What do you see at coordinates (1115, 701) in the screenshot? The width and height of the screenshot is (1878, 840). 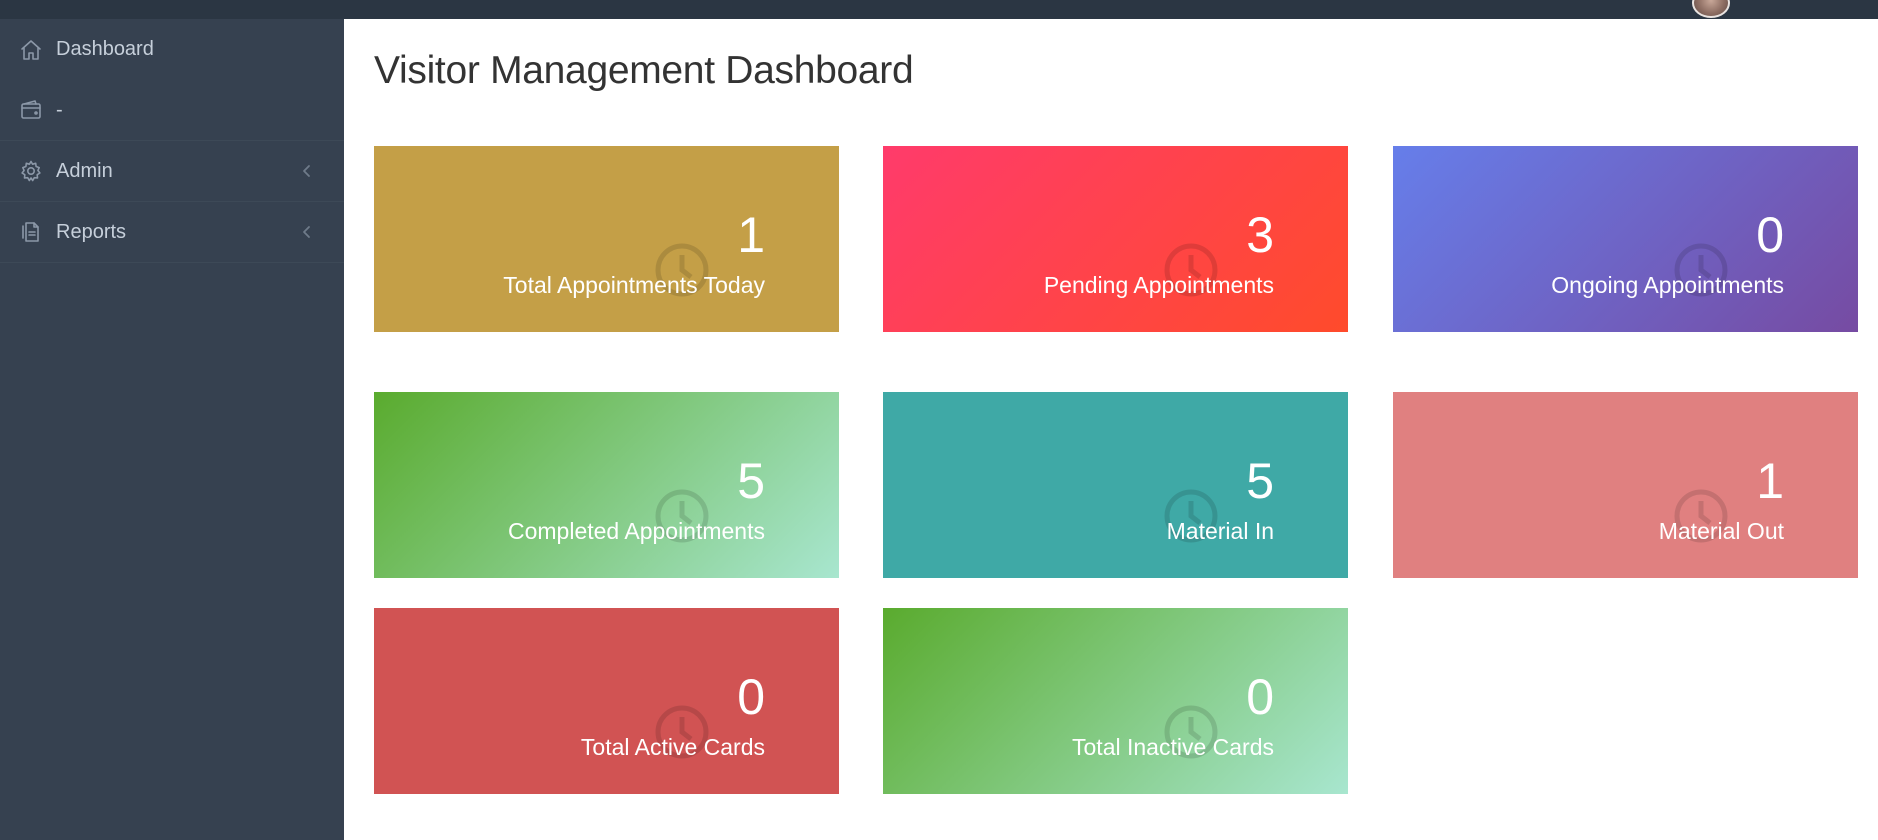 I see `stat-tile-total-inactive-cards: 0 Total Inactive Cards` at bounding box center [1115, 701].